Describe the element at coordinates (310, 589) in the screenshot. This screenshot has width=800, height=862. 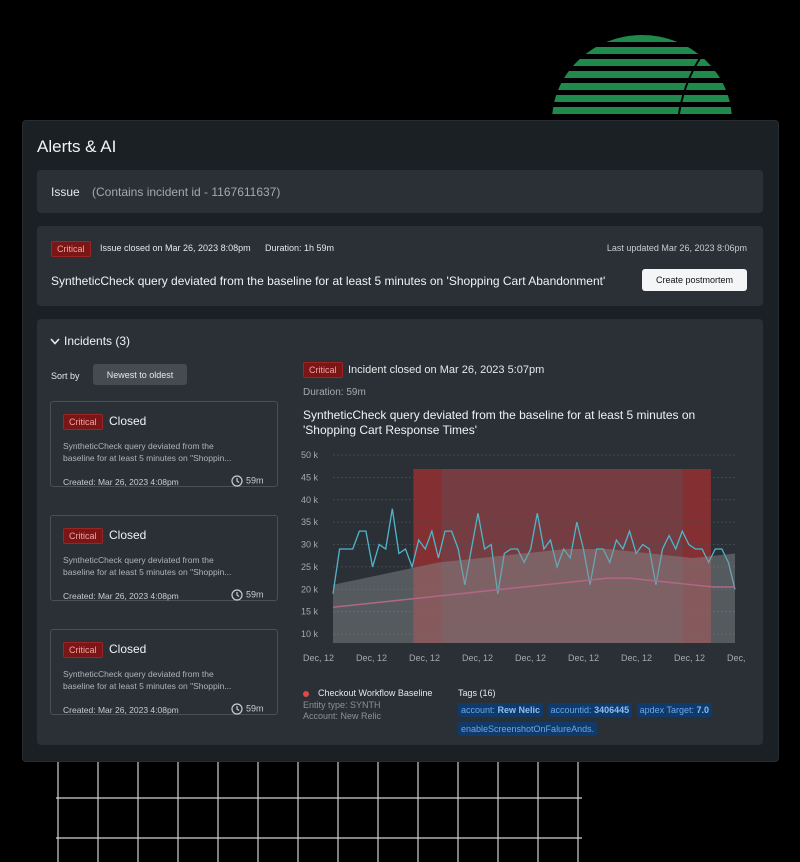
I see `y-tick-label: 20 k` at that location.